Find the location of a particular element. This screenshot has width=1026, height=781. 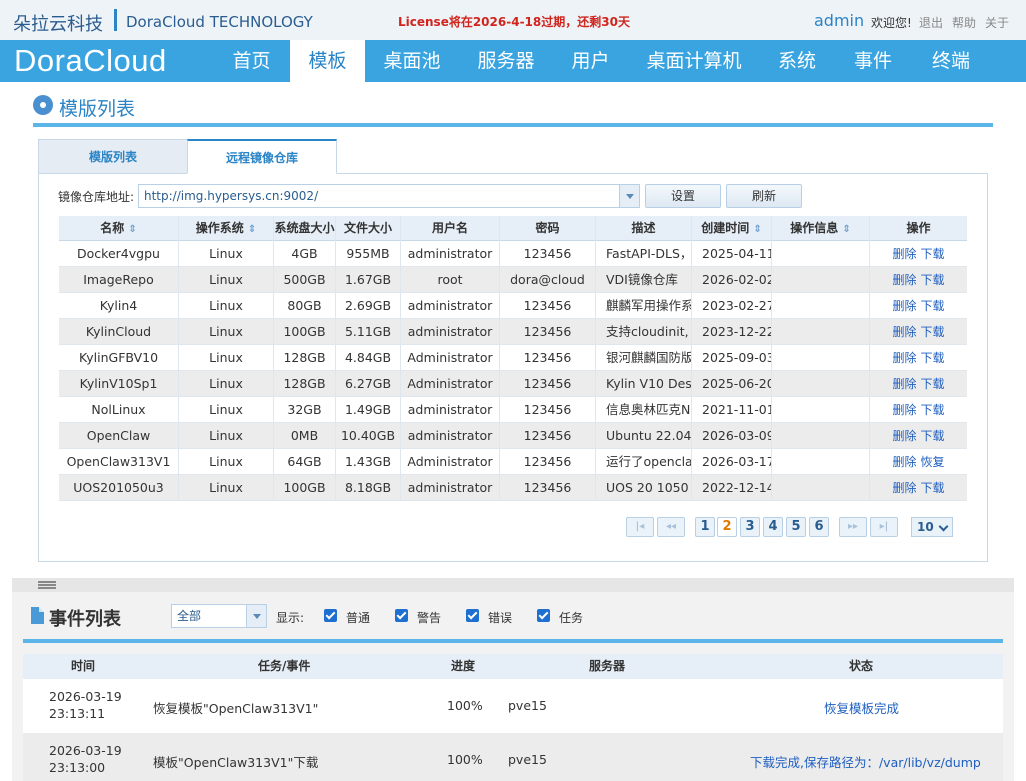

page-size-select: 10 is located at coordinates (932, 527).